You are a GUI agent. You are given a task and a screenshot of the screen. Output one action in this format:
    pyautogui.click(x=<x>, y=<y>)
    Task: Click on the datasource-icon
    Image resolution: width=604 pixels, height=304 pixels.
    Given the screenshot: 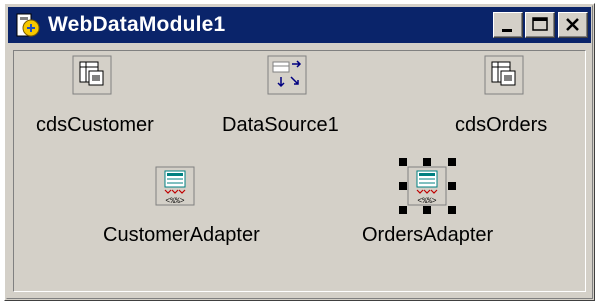 What is the action you would take?
    pyautogui.click(x=287, y=75)
    